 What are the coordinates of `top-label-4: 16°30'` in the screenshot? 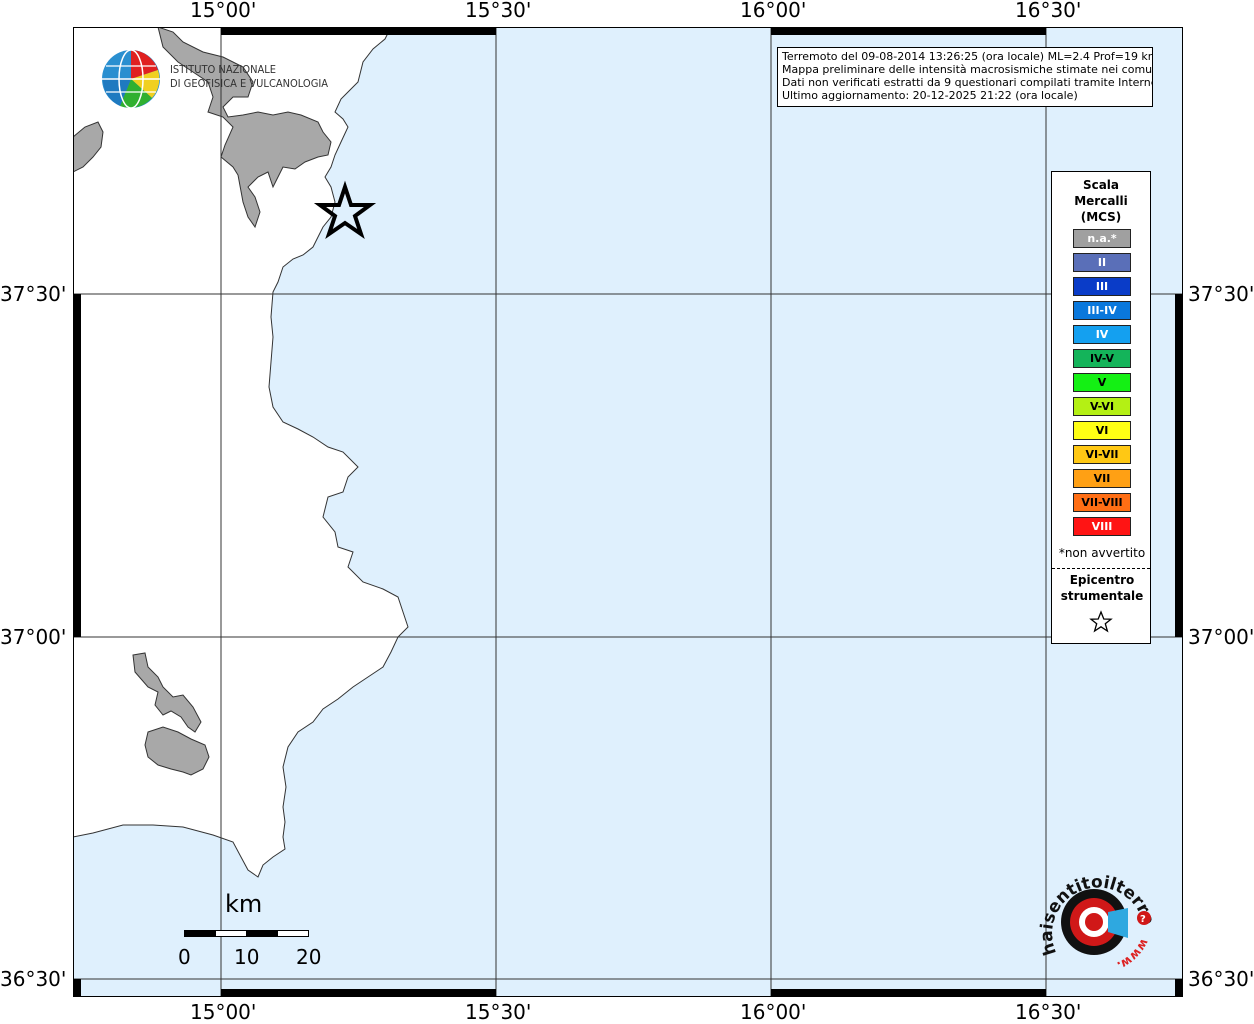 It's located at (1048, 11).